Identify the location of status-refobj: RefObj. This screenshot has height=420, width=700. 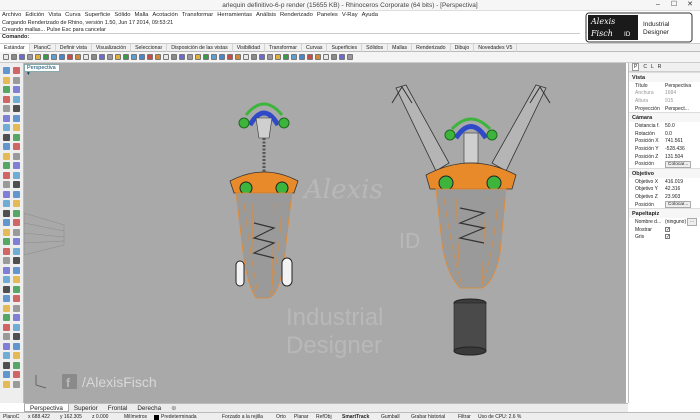
(324, 417).